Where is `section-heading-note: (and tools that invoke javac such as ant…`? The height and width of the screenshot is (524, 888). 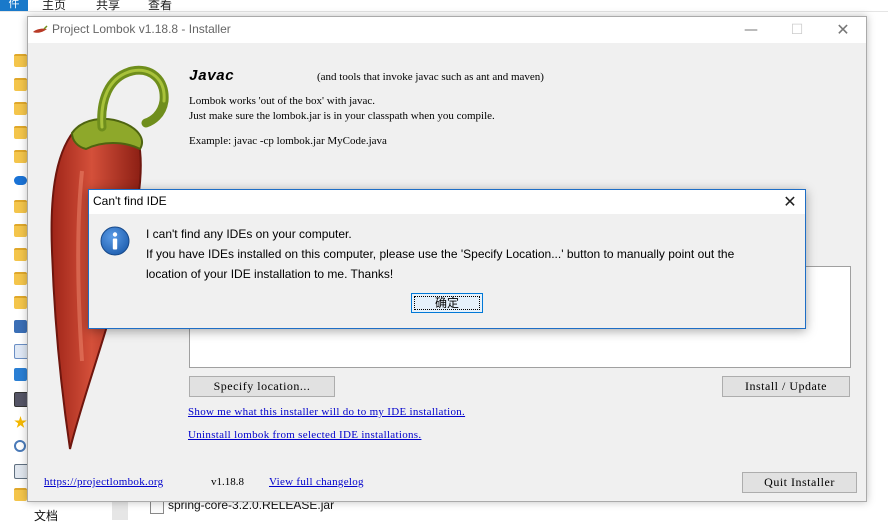
section-heading-note: (and tools that invoke javac such as ant… is located at coordinates (430, 77).